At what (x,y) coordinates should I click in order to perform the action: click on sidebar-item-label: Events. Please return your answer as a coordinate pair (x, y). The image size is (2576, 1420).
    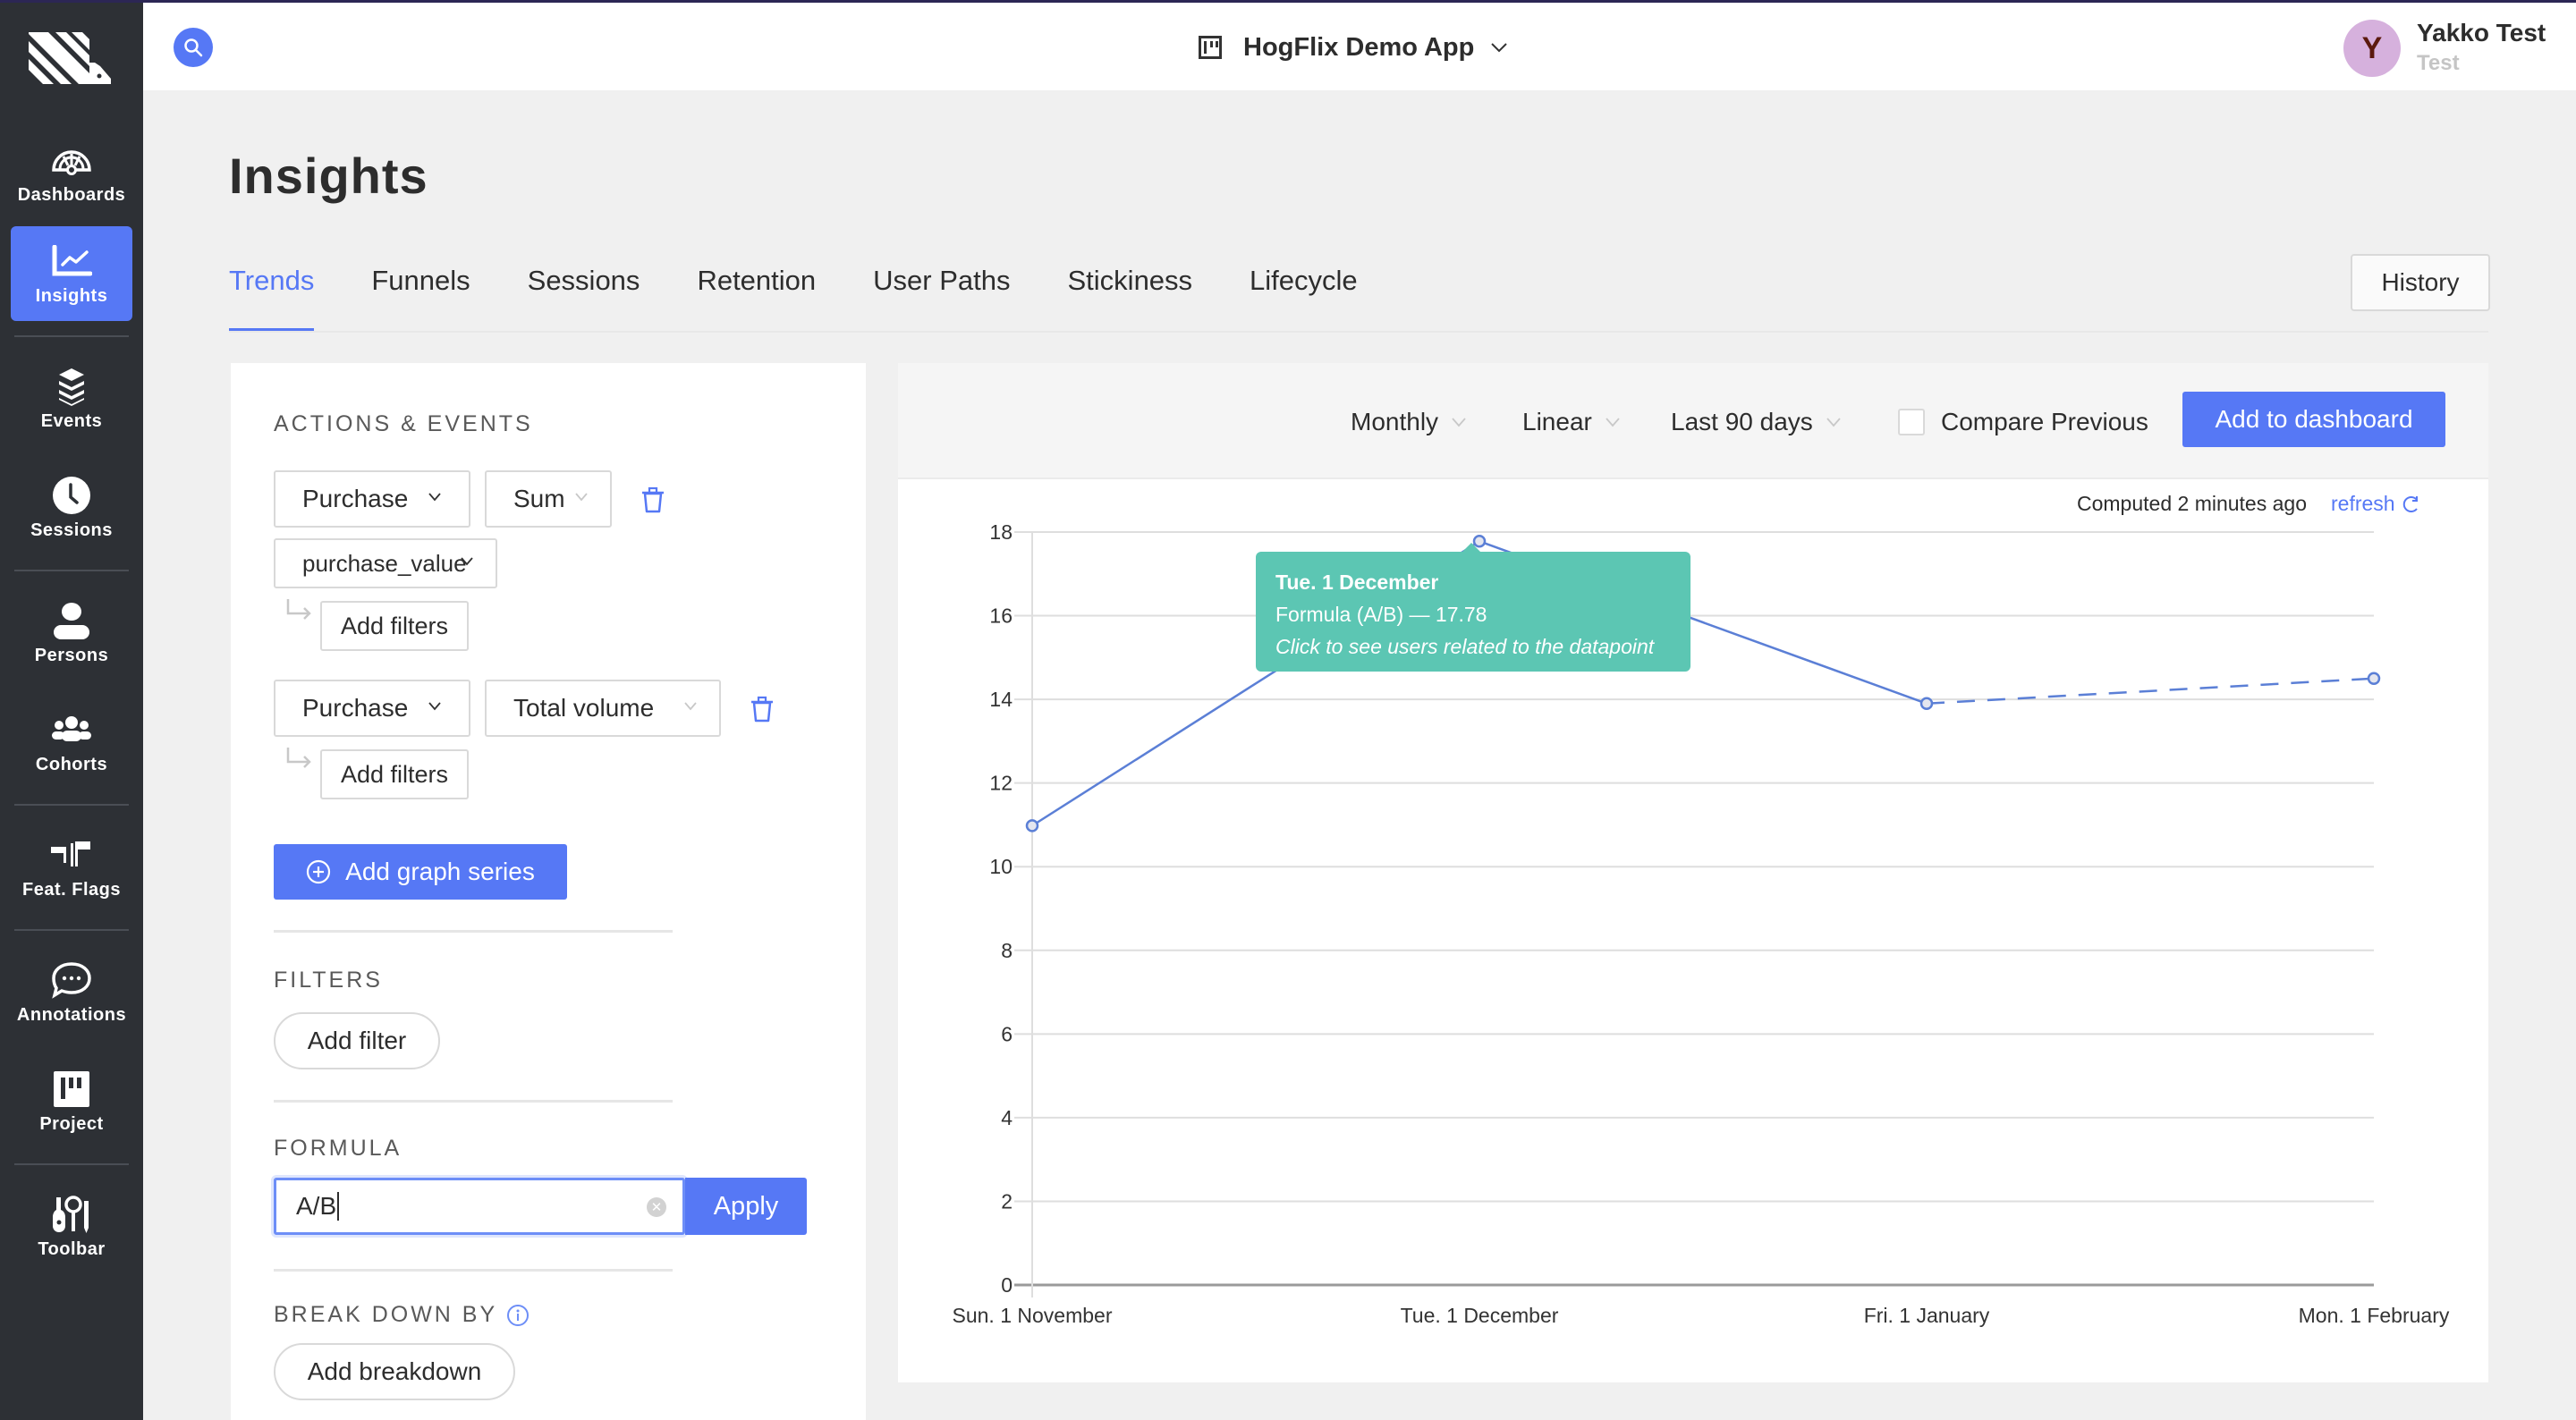
    Looking at the image, I should click on (71, 421).